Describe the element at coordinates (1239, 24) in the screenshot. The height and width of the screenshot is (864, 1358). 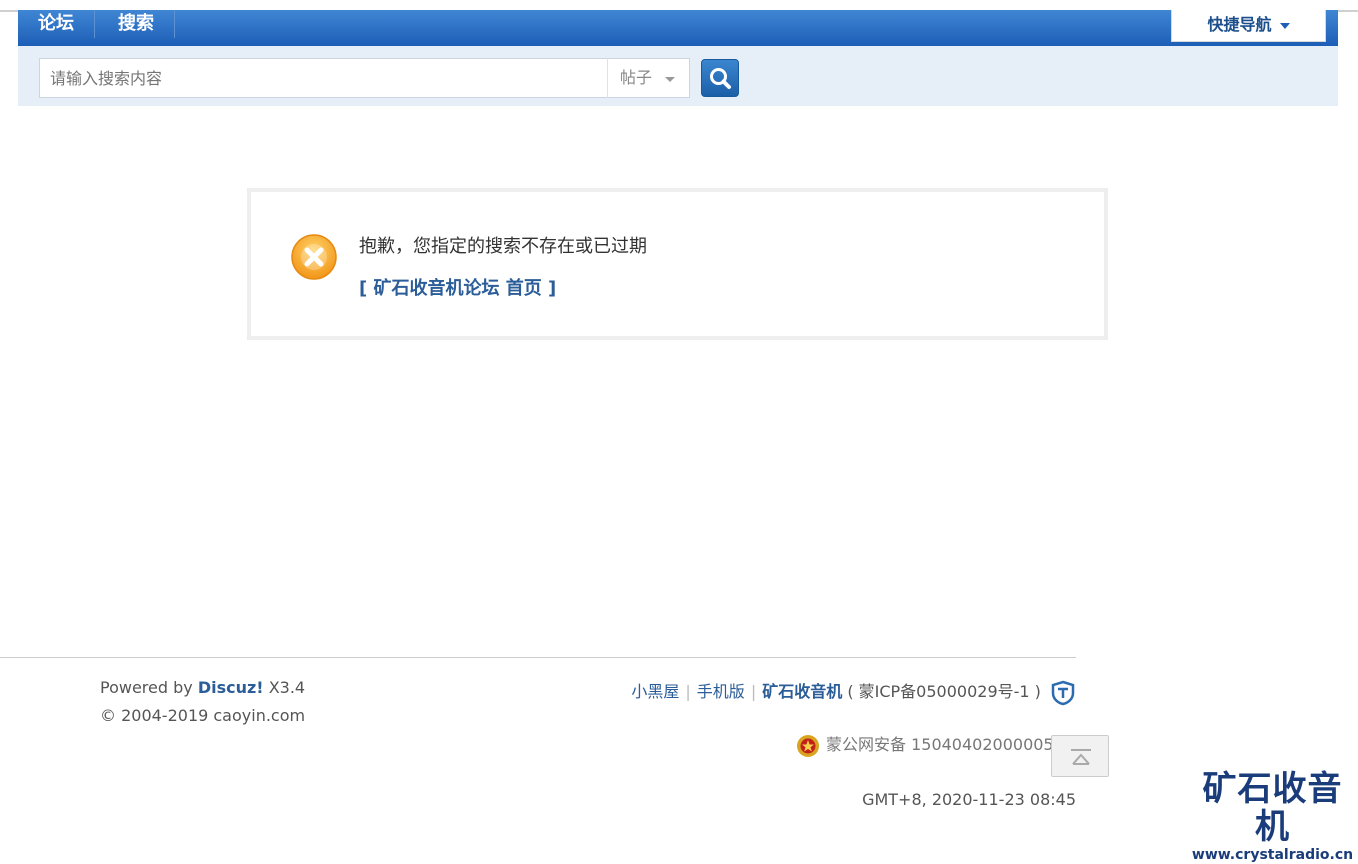
I see `quick-nav-label: 快捷导航` at that location.